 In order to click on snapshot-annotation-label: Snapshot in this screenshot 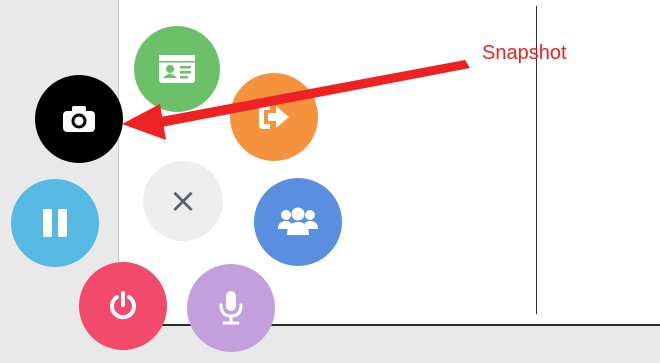, I will do `click(524, 53)`.